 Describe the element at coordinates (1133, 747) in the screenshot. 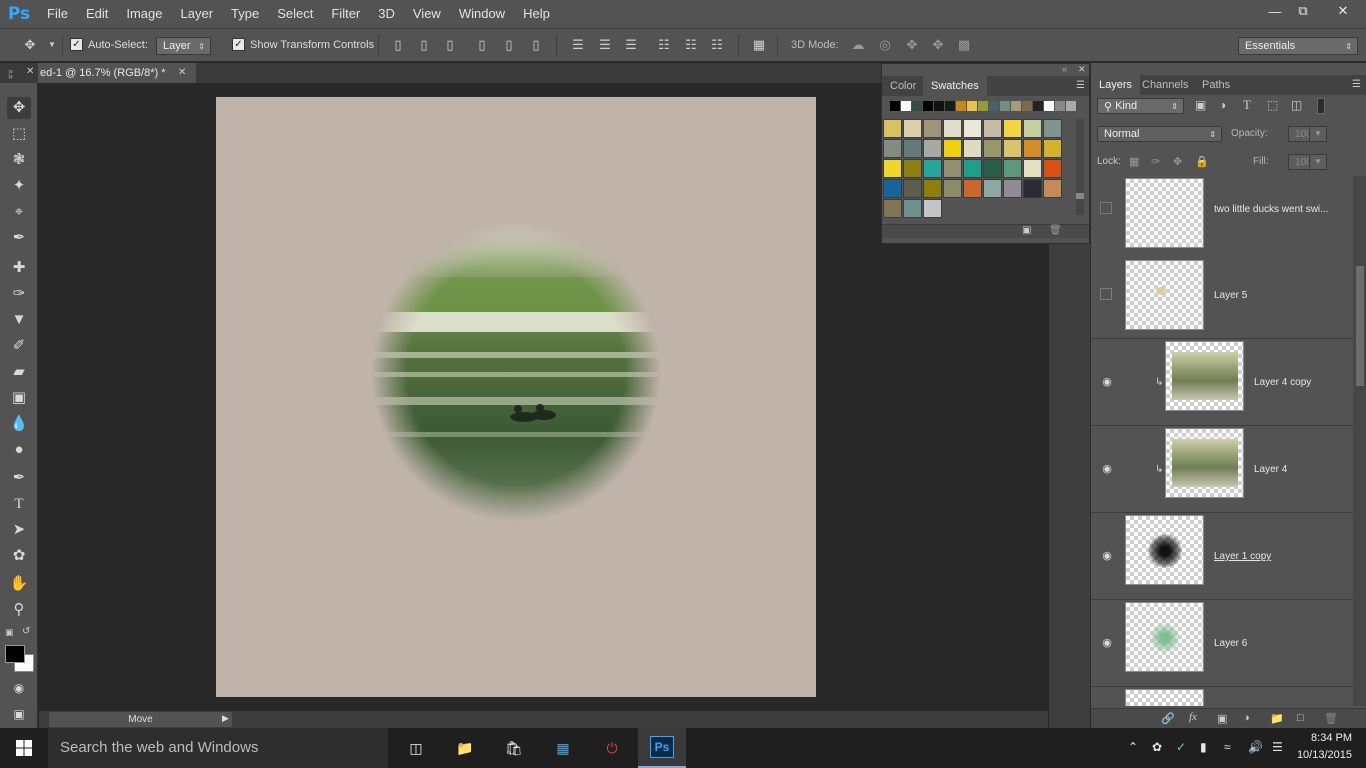

I see `tray-chevron-icon: ⌃` at that location.